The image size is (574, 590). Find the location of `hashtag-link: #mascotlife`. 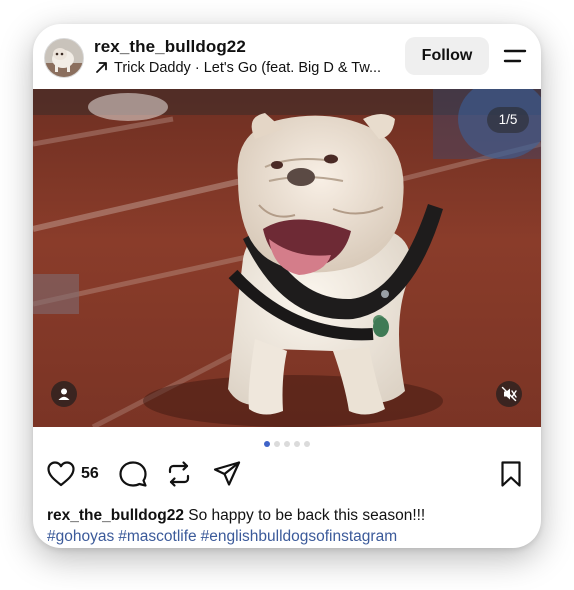

hashtag-link: #mascotlife is located at coordinates (157, 536).